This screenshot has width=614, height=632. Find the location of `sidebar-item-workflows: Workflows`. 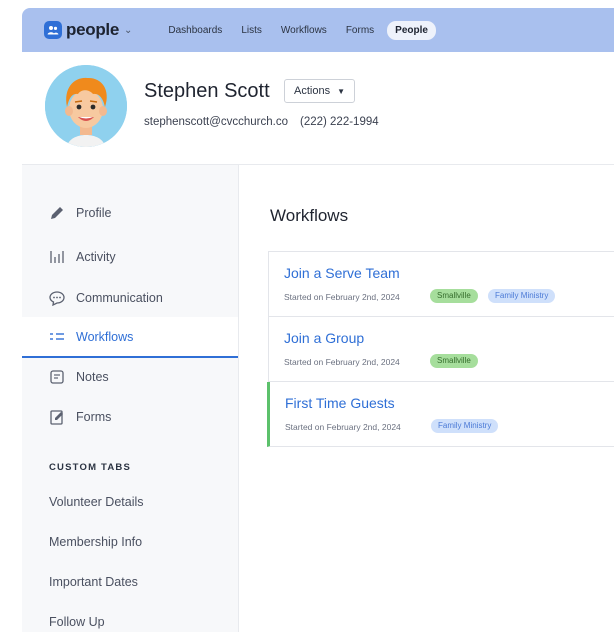

sidebar-item-workflows: Workflows is located at coordinates (130, 337).